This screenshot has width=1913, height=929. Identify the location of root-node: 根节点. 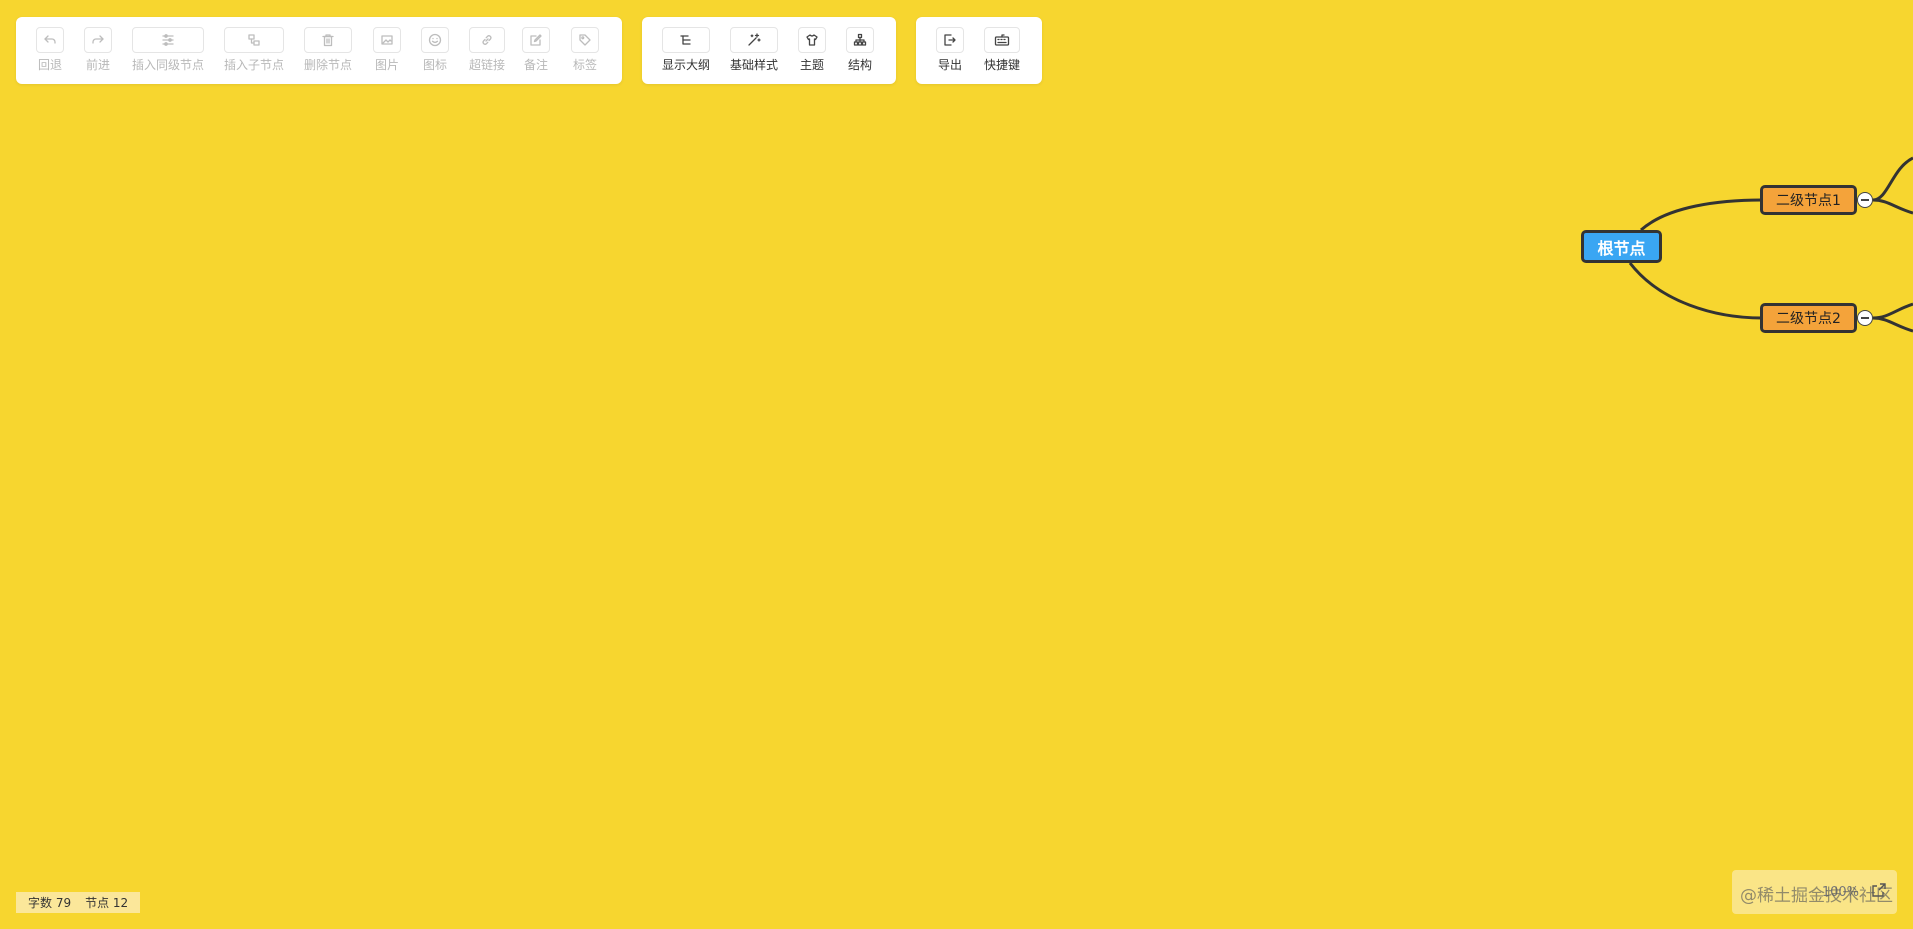
(1621, 246).